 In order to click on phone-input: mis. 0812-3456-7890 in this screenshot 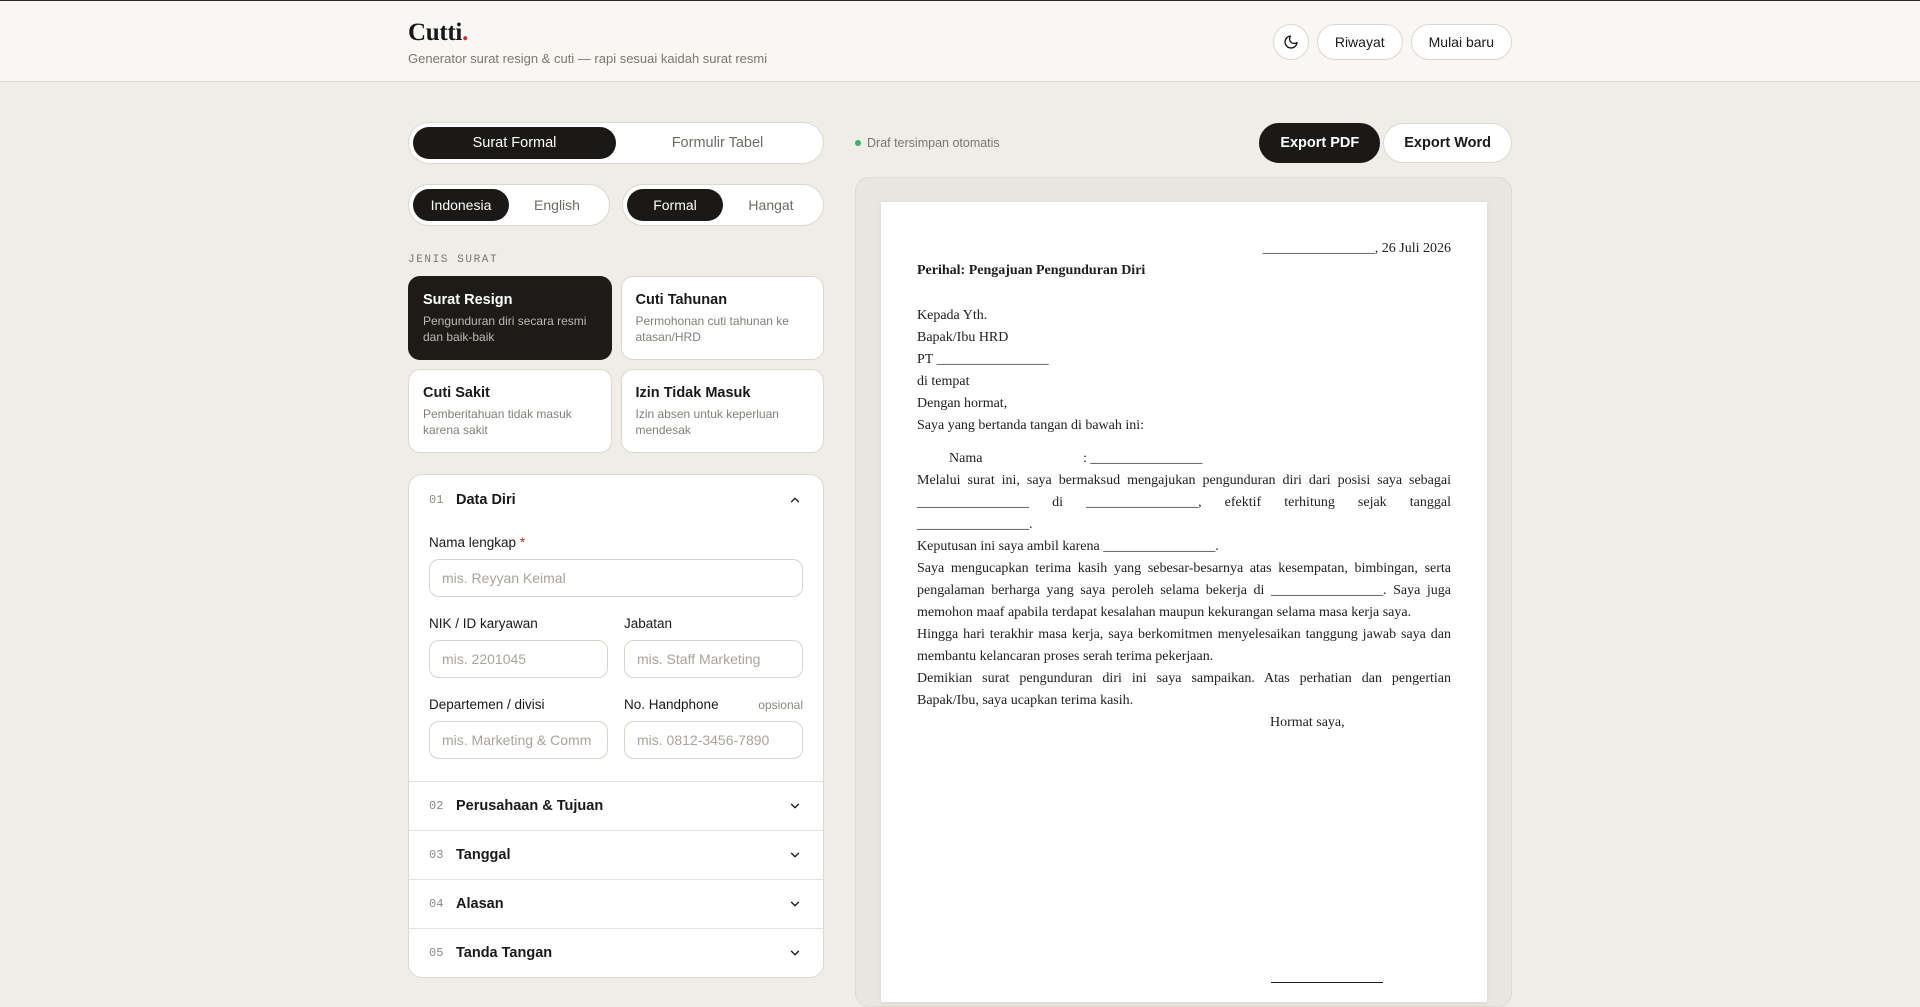, I will do `click(713, 740)`.